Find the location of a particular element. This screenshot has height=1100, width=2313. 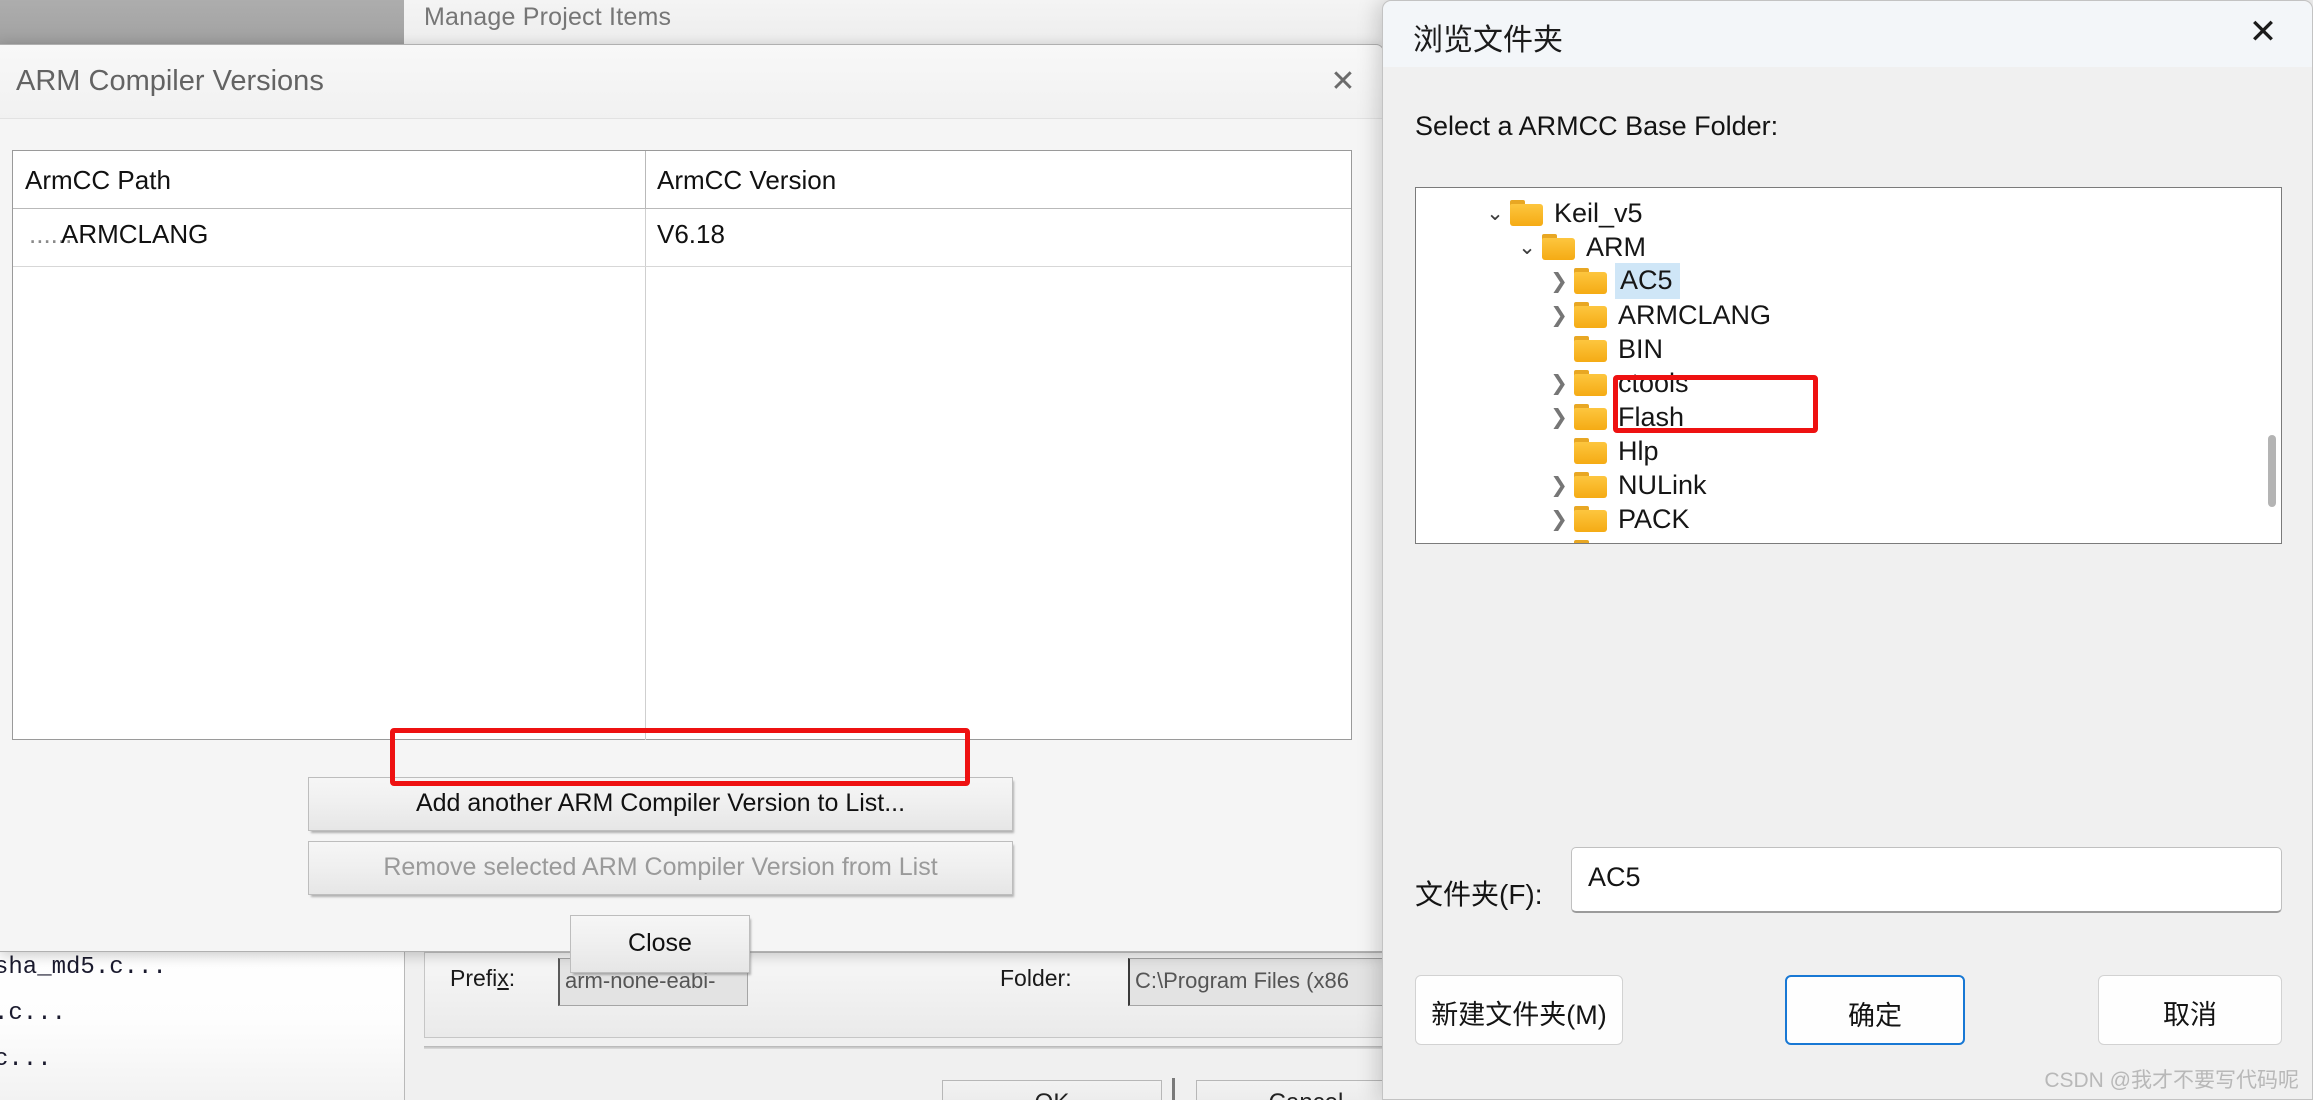

tree-item-ac5: ❯ AC5 is located at coordinates (1848, 281).